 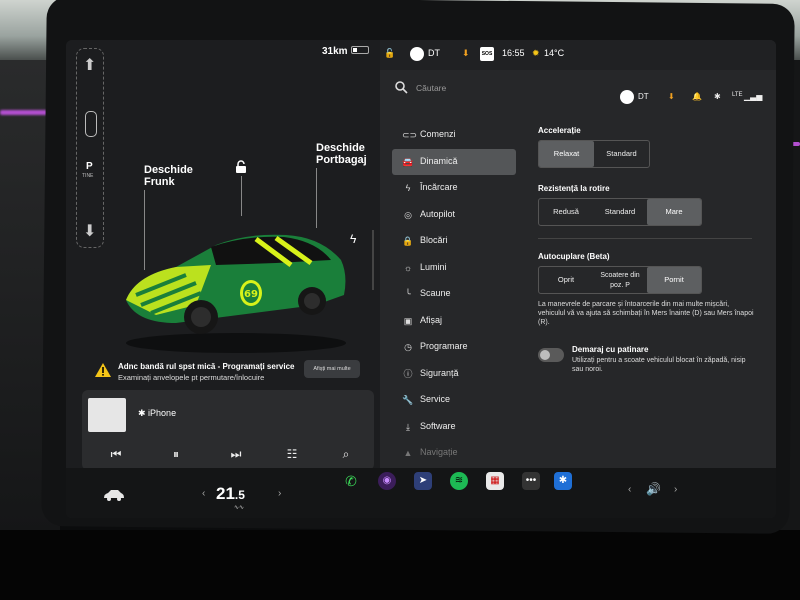 I want to click on arrow-down-icon: ⬇, so click(x=89, y=231).